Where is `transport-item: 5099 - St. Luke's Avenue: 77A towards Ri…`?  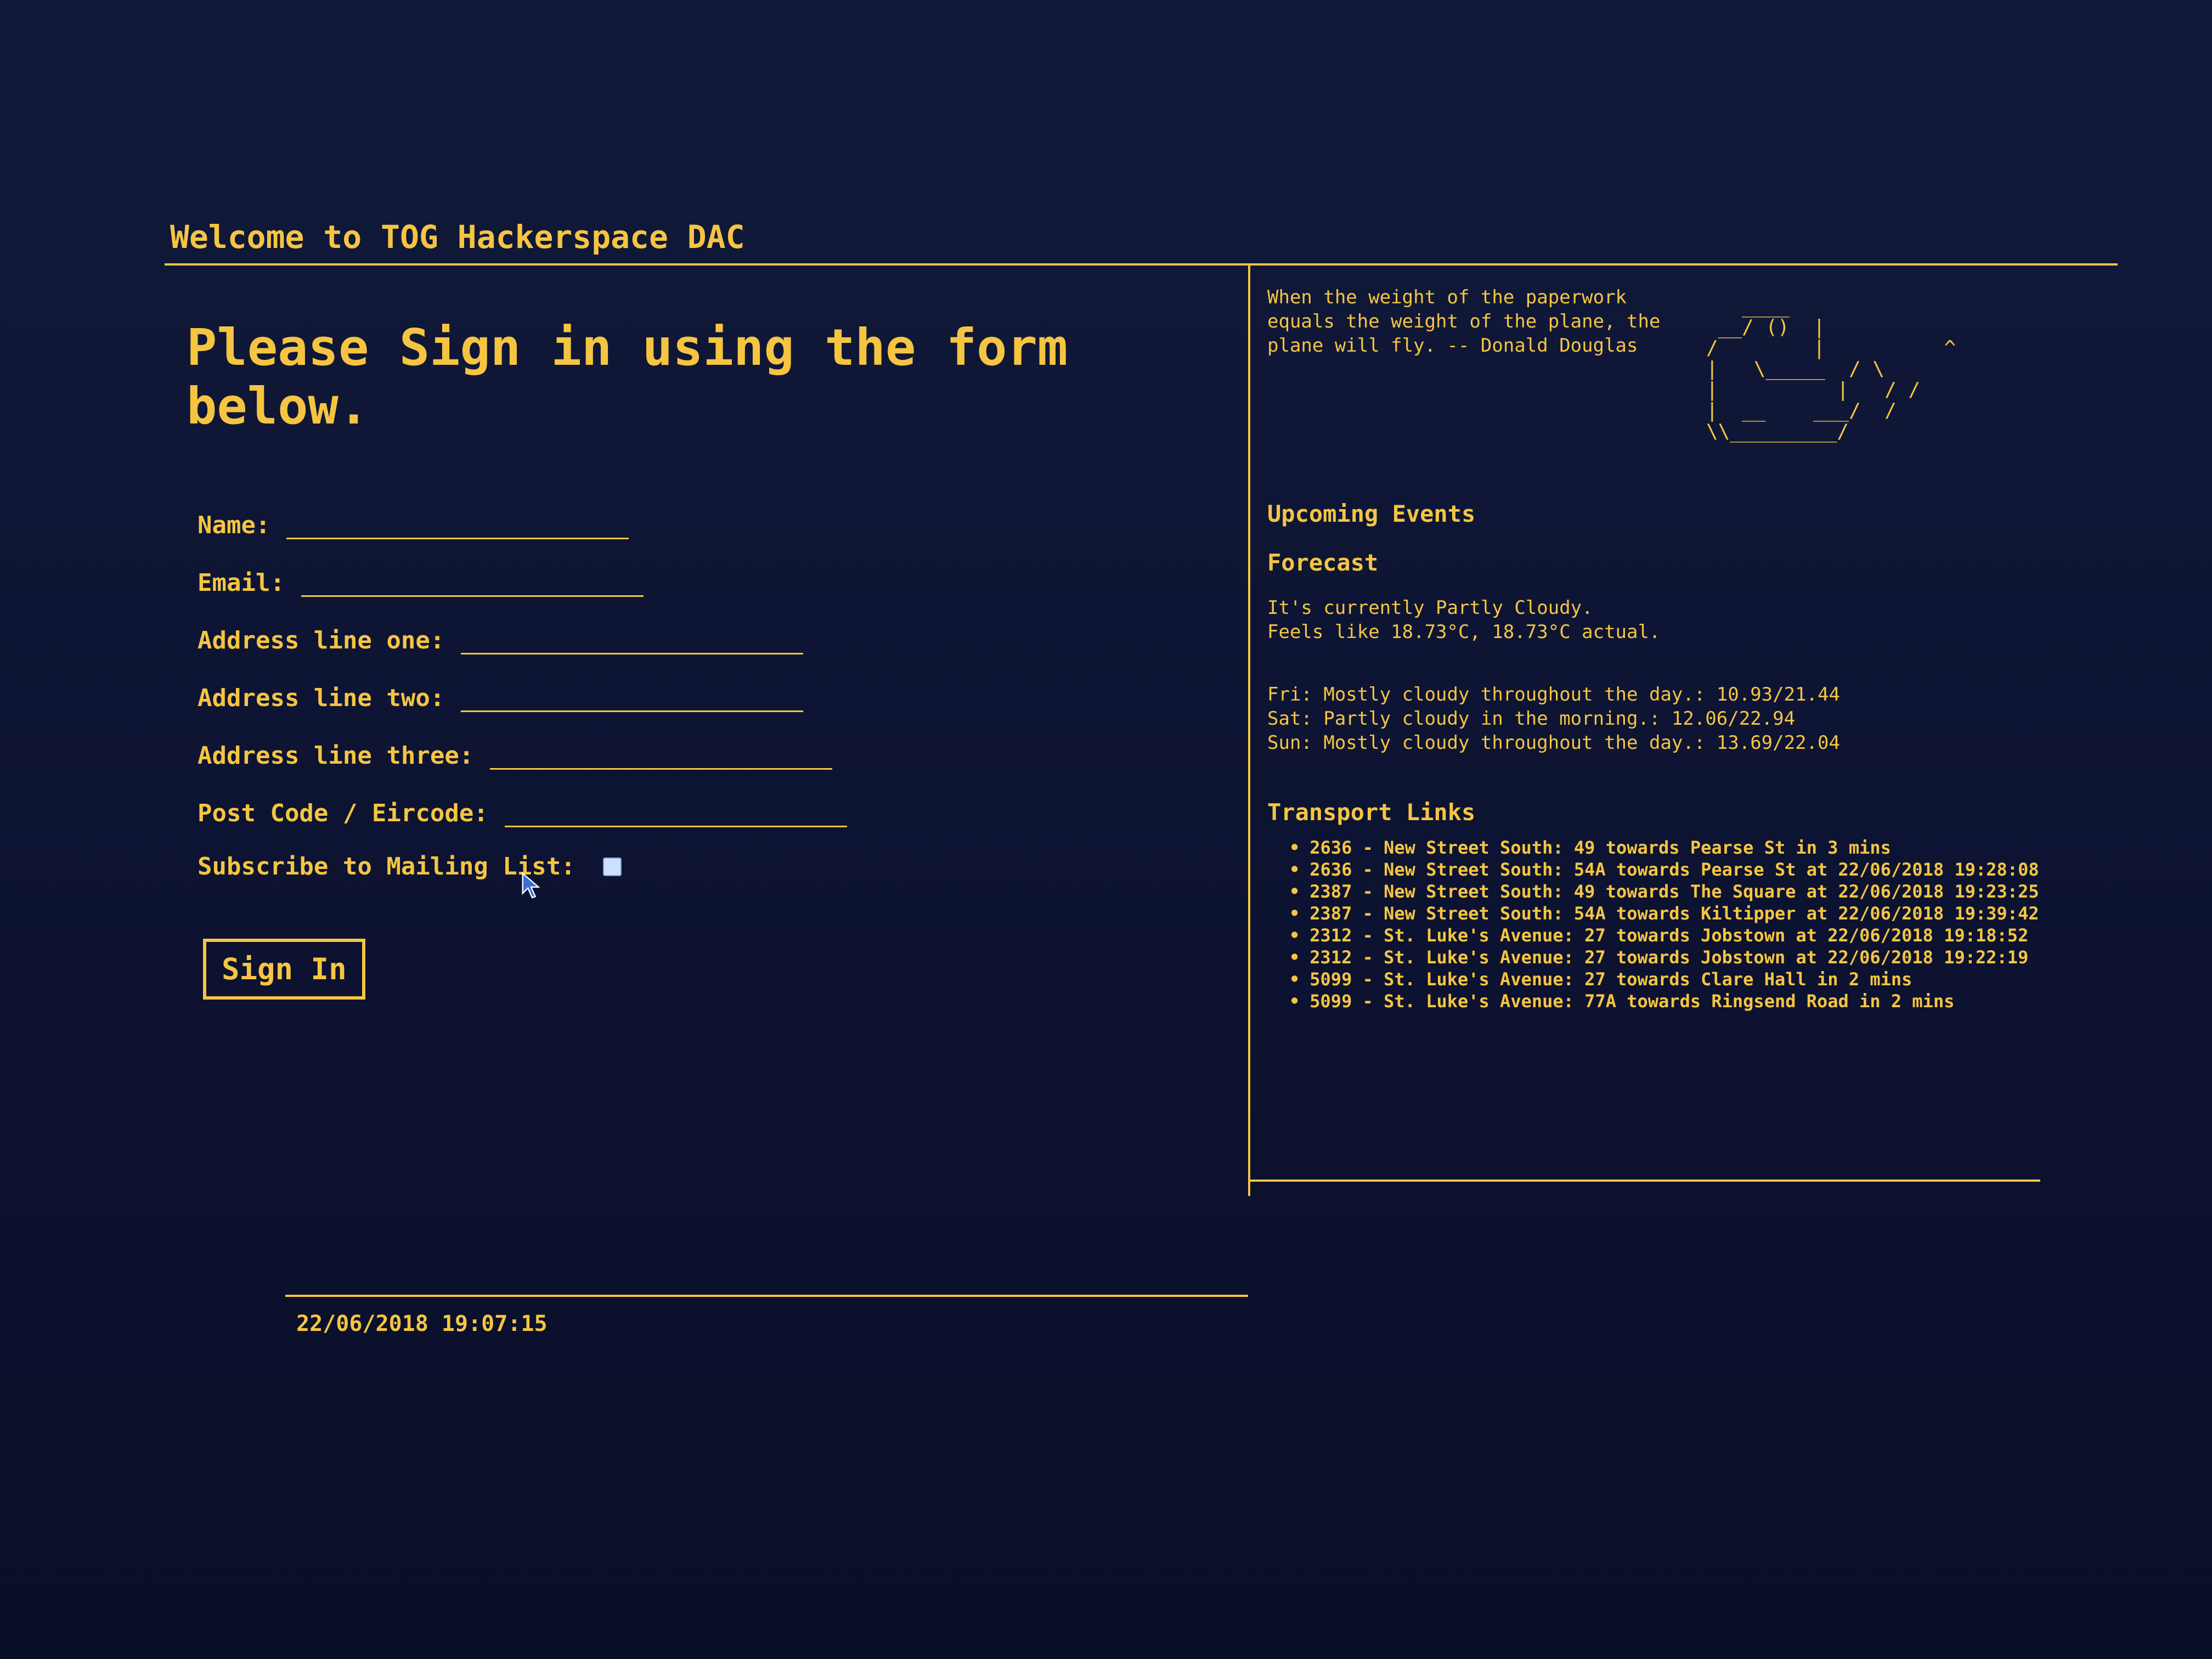
transport-item: 5099 - St. Luke's Avenue: 77A towards Ri… is located at coordinates (1689, 1001).